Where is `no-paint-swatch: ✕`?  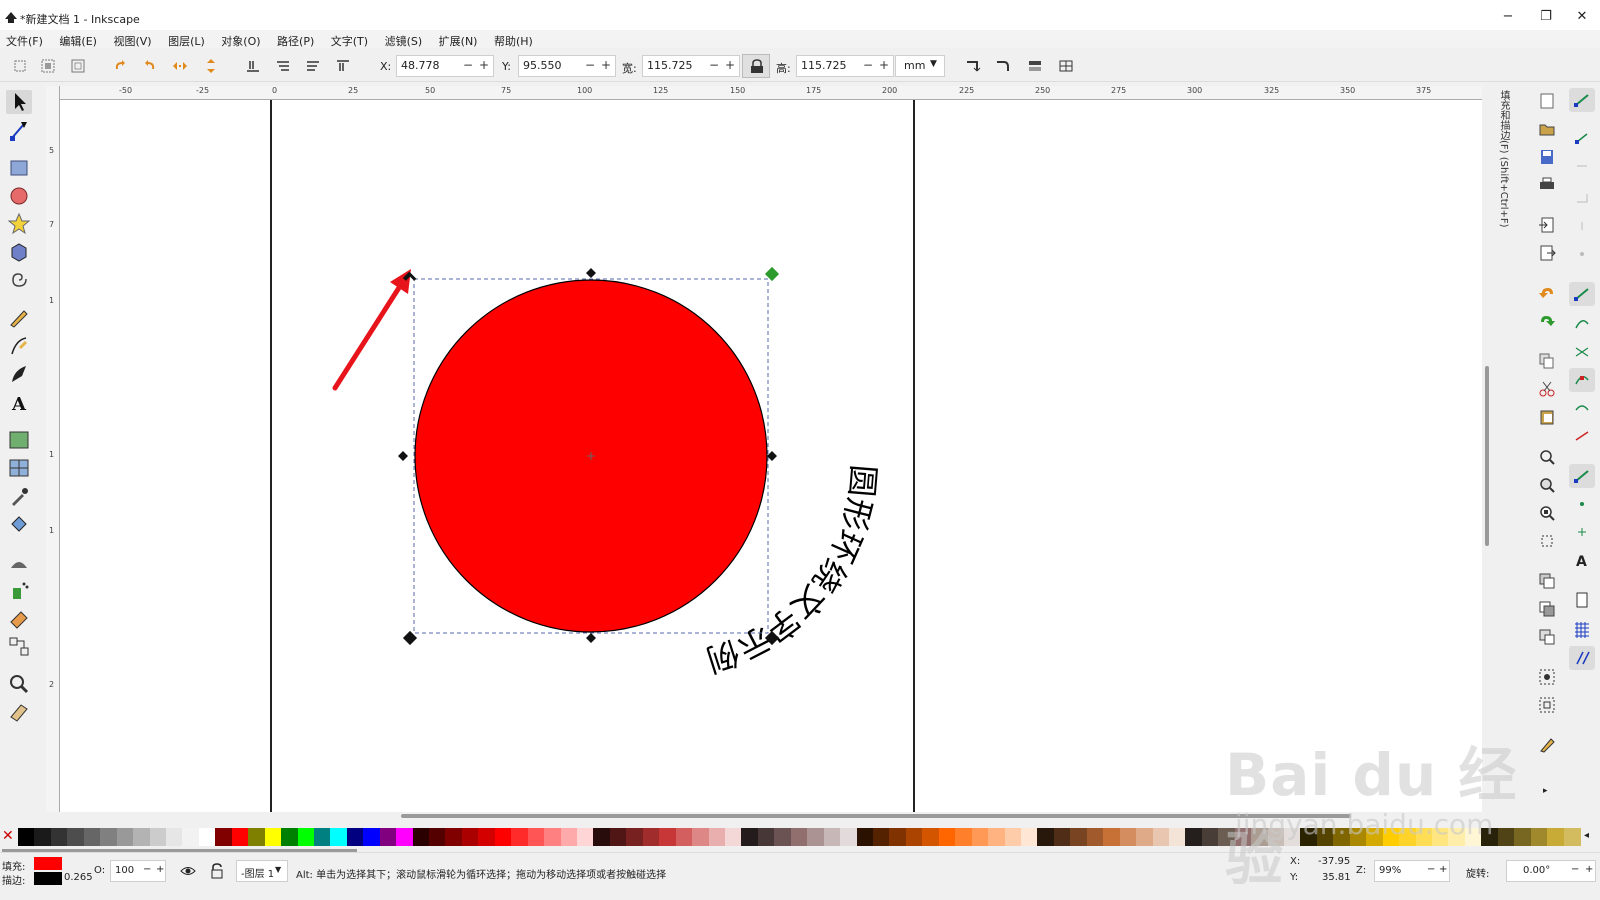 no-paint-swatch: ✕ is located at coordinates (9, 837).